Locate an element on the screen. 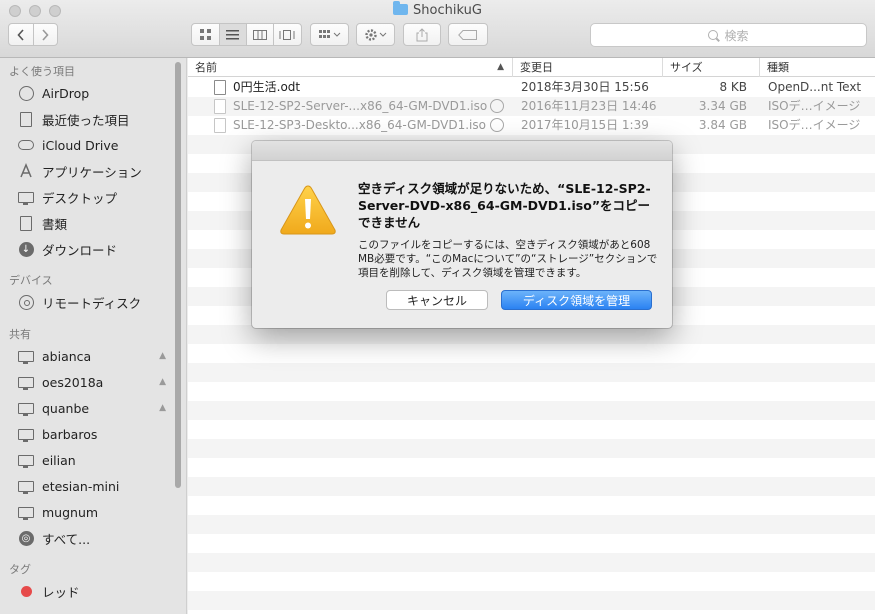 This screenshot has width=875, height=614. sidebar-item-mugnum: mugnum is located at coordinates (98, 512).